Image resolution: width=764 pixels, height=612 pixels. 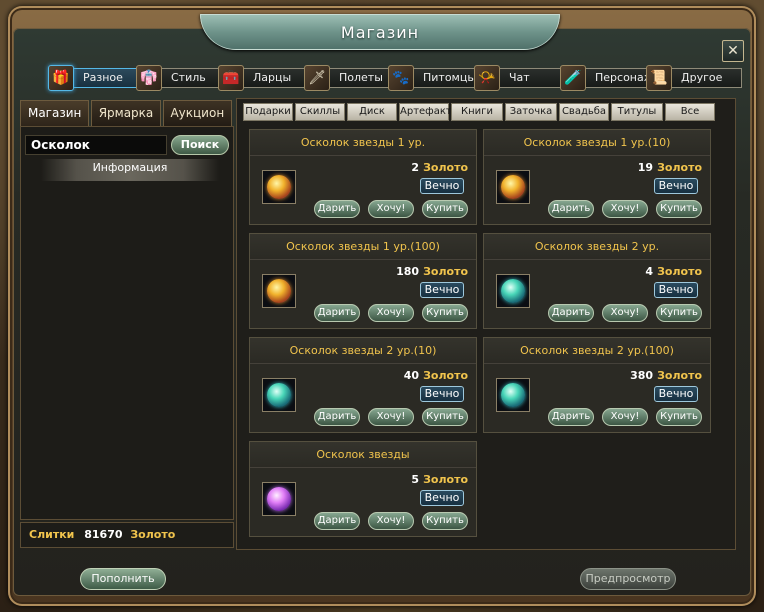 What do you see at coordinates (597, 247) in the screenshot?
I see `item-name: Осколок звезды 2 ур.` at bounding box center [597, 247].